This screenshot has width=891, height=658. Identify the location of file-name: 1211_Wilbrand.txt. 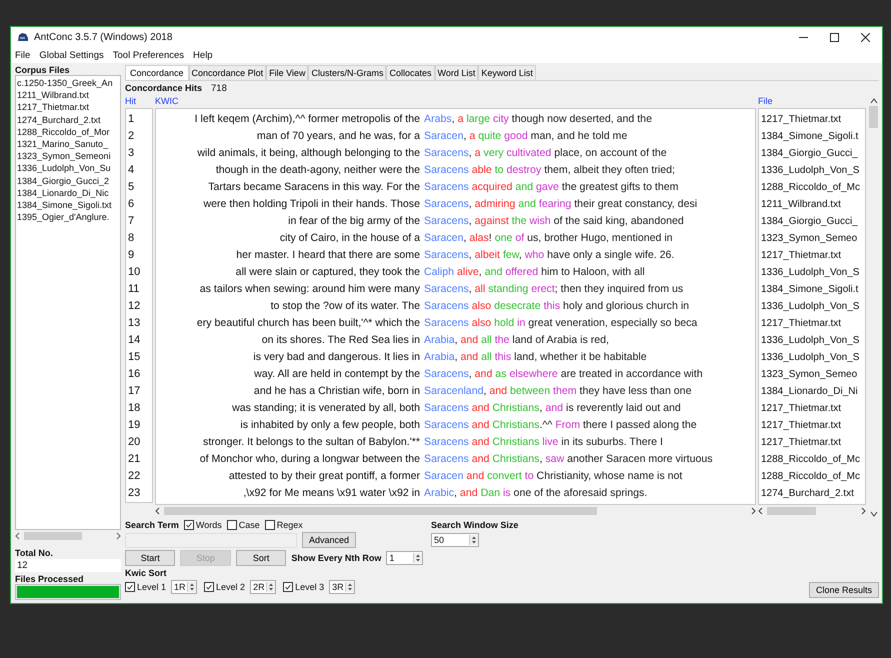
(801, 205).